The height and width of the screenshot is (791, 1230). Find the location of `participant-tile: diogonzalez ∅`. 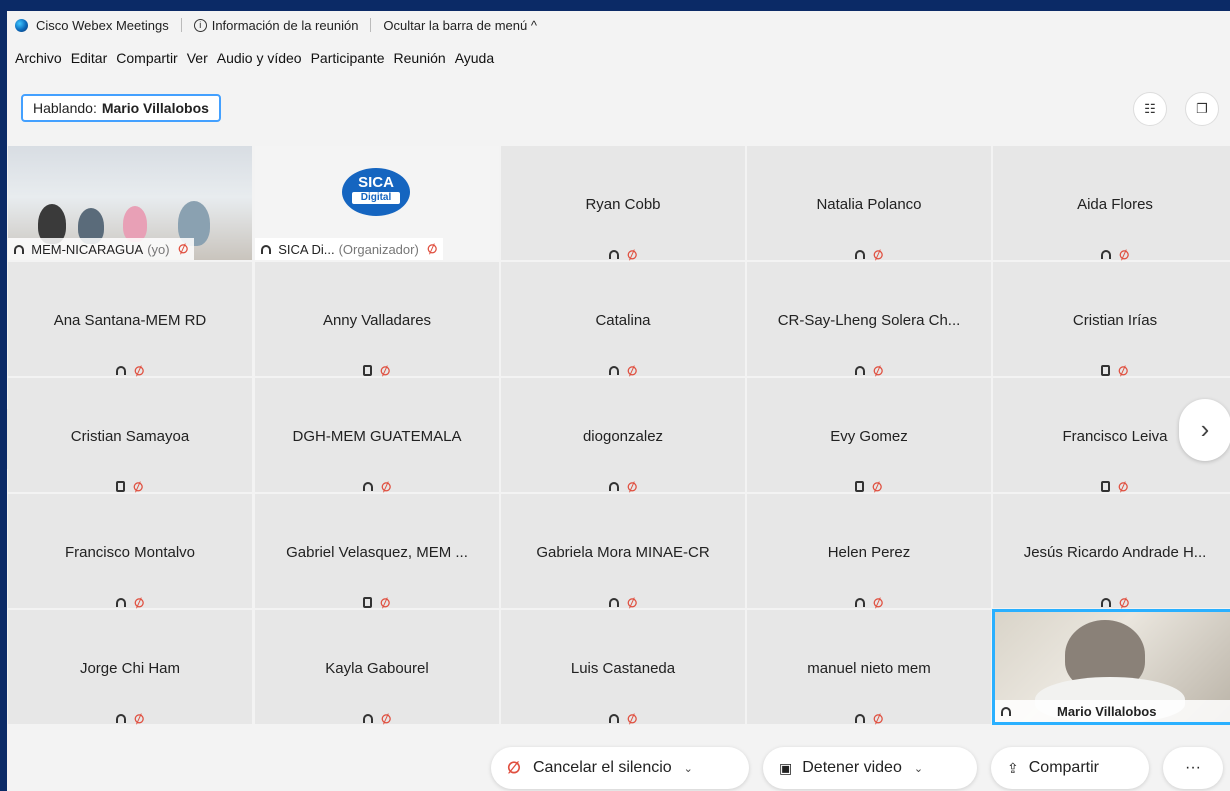

participant-tile: diogonzalez ∅ is located at coordinates (623, 436).